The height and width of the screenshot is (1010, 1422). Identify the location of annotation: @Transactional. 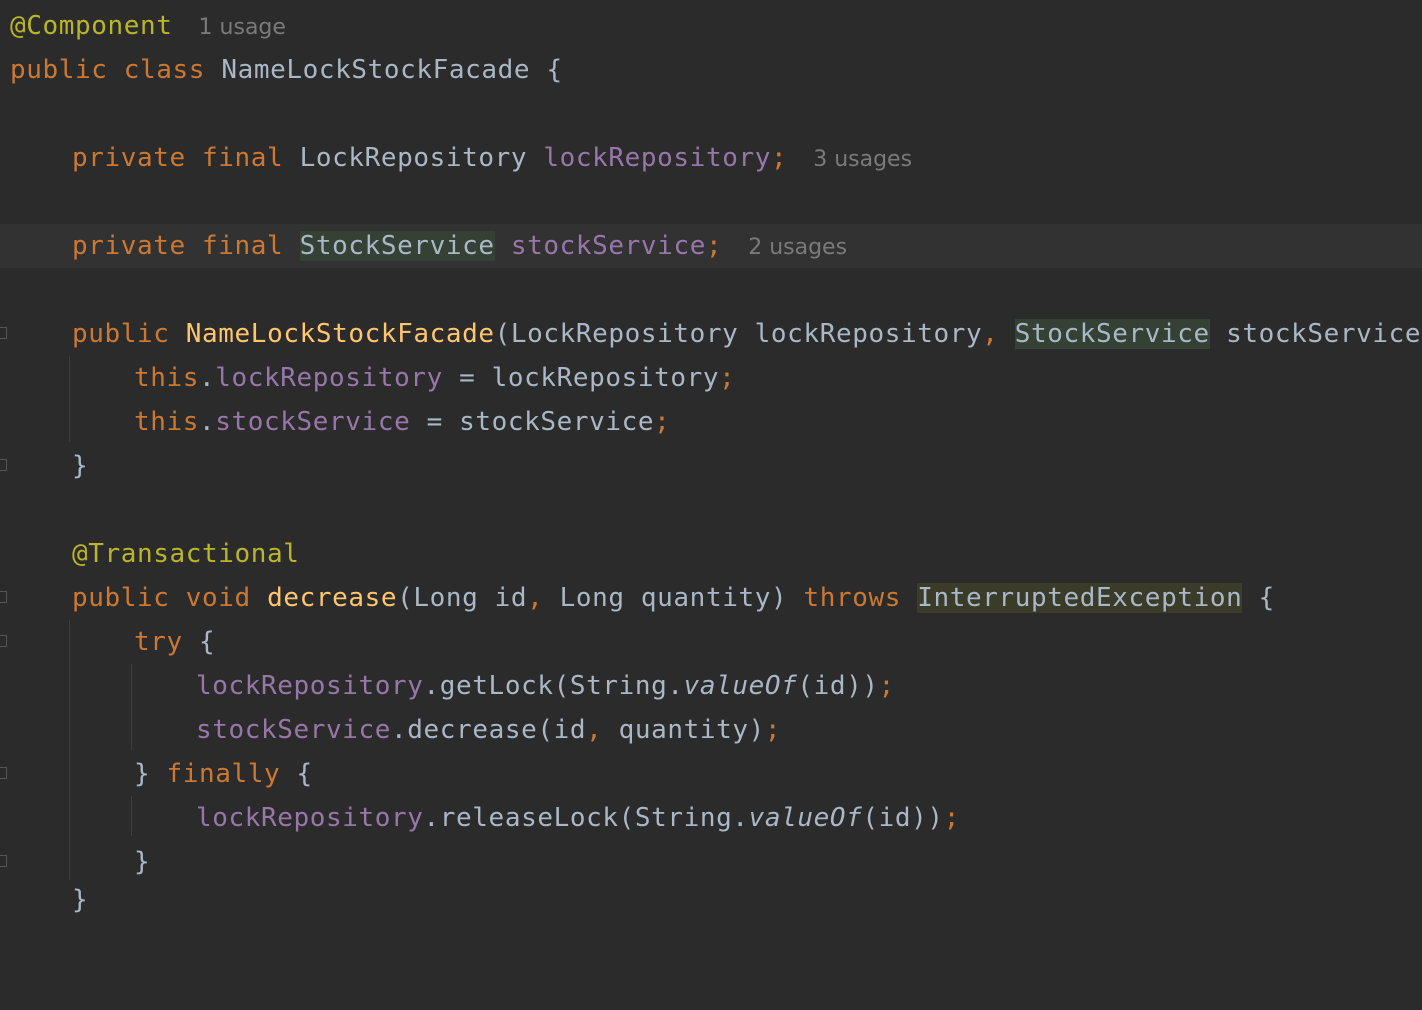
(186, 554).